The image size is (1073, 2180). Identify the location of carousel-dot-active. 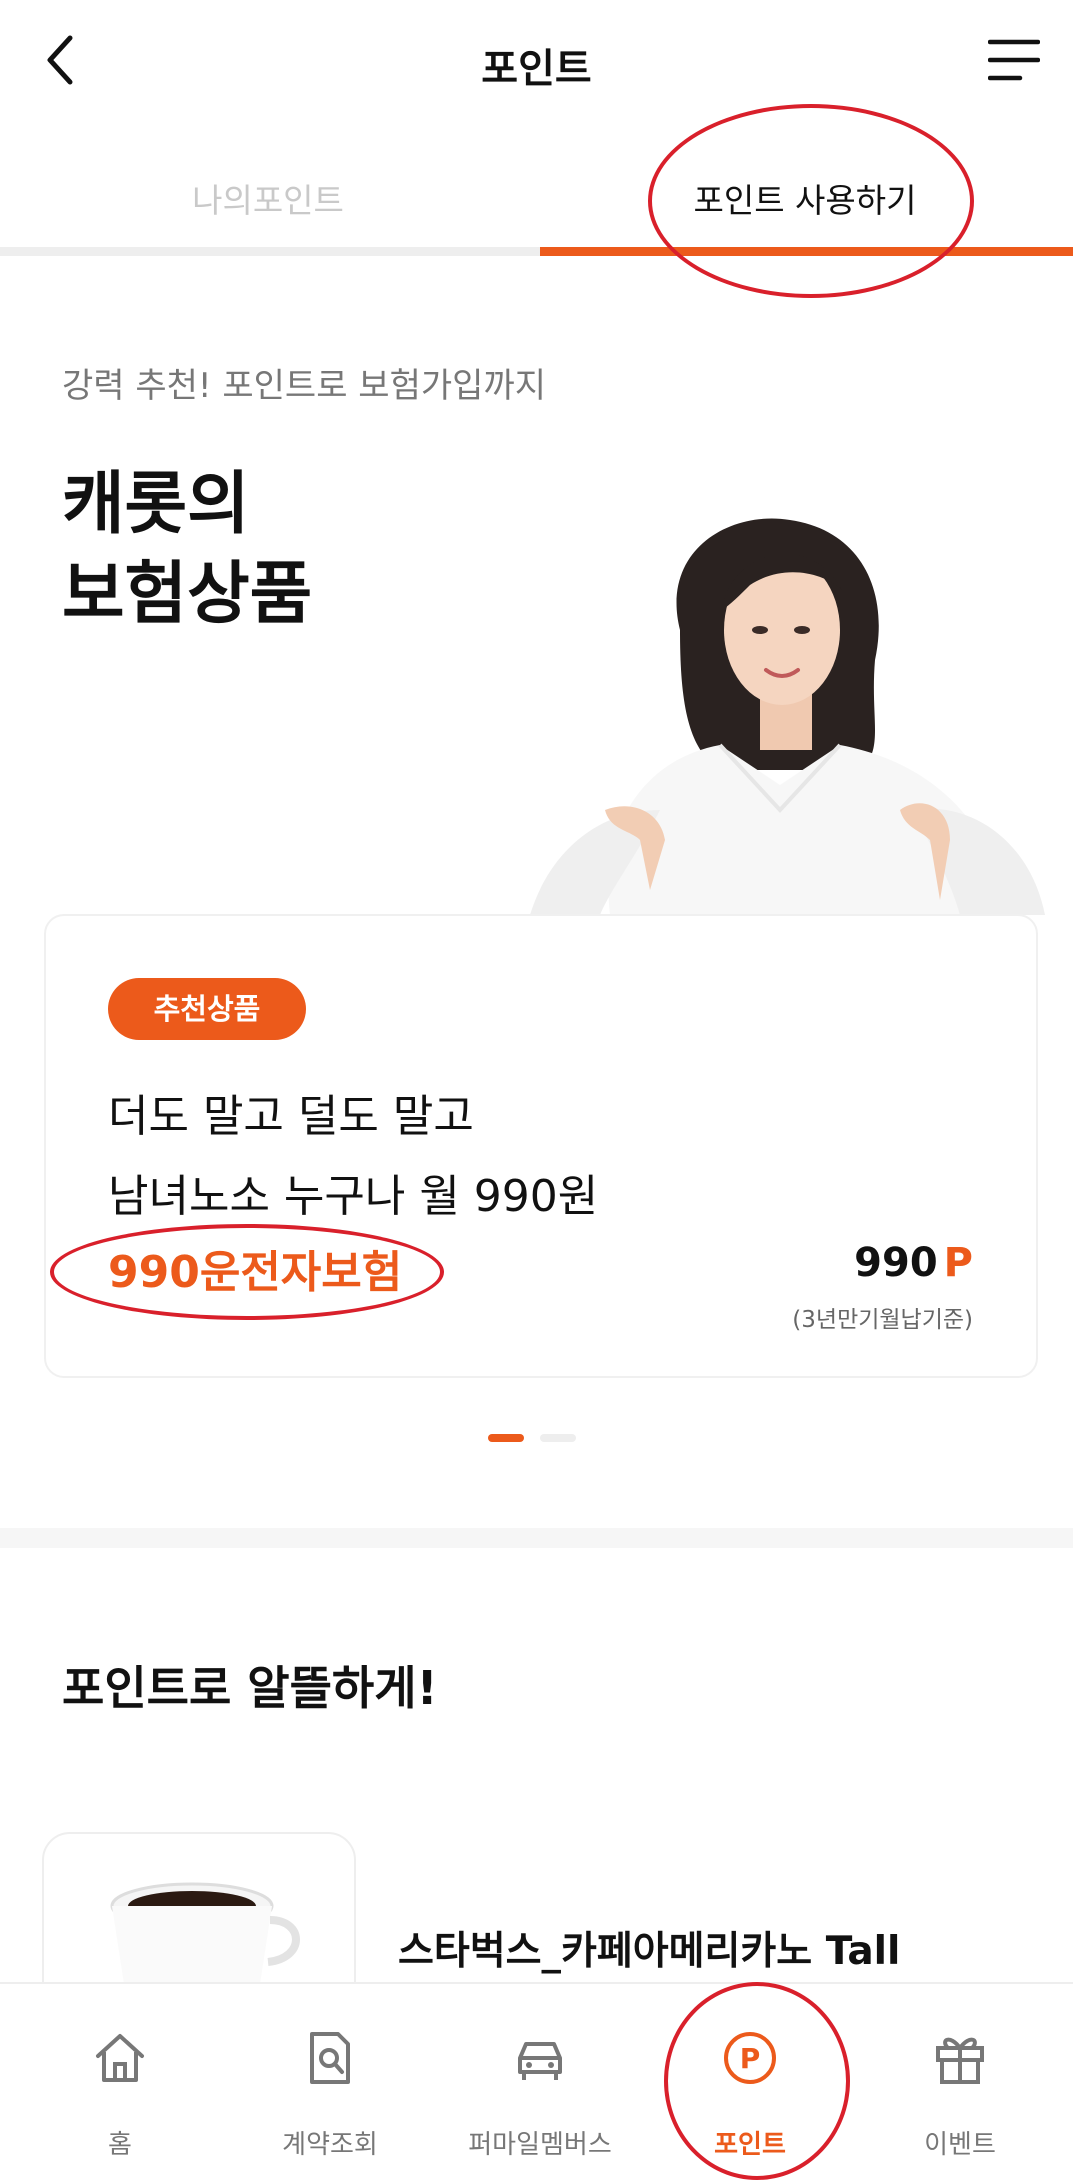
(506, 1438).